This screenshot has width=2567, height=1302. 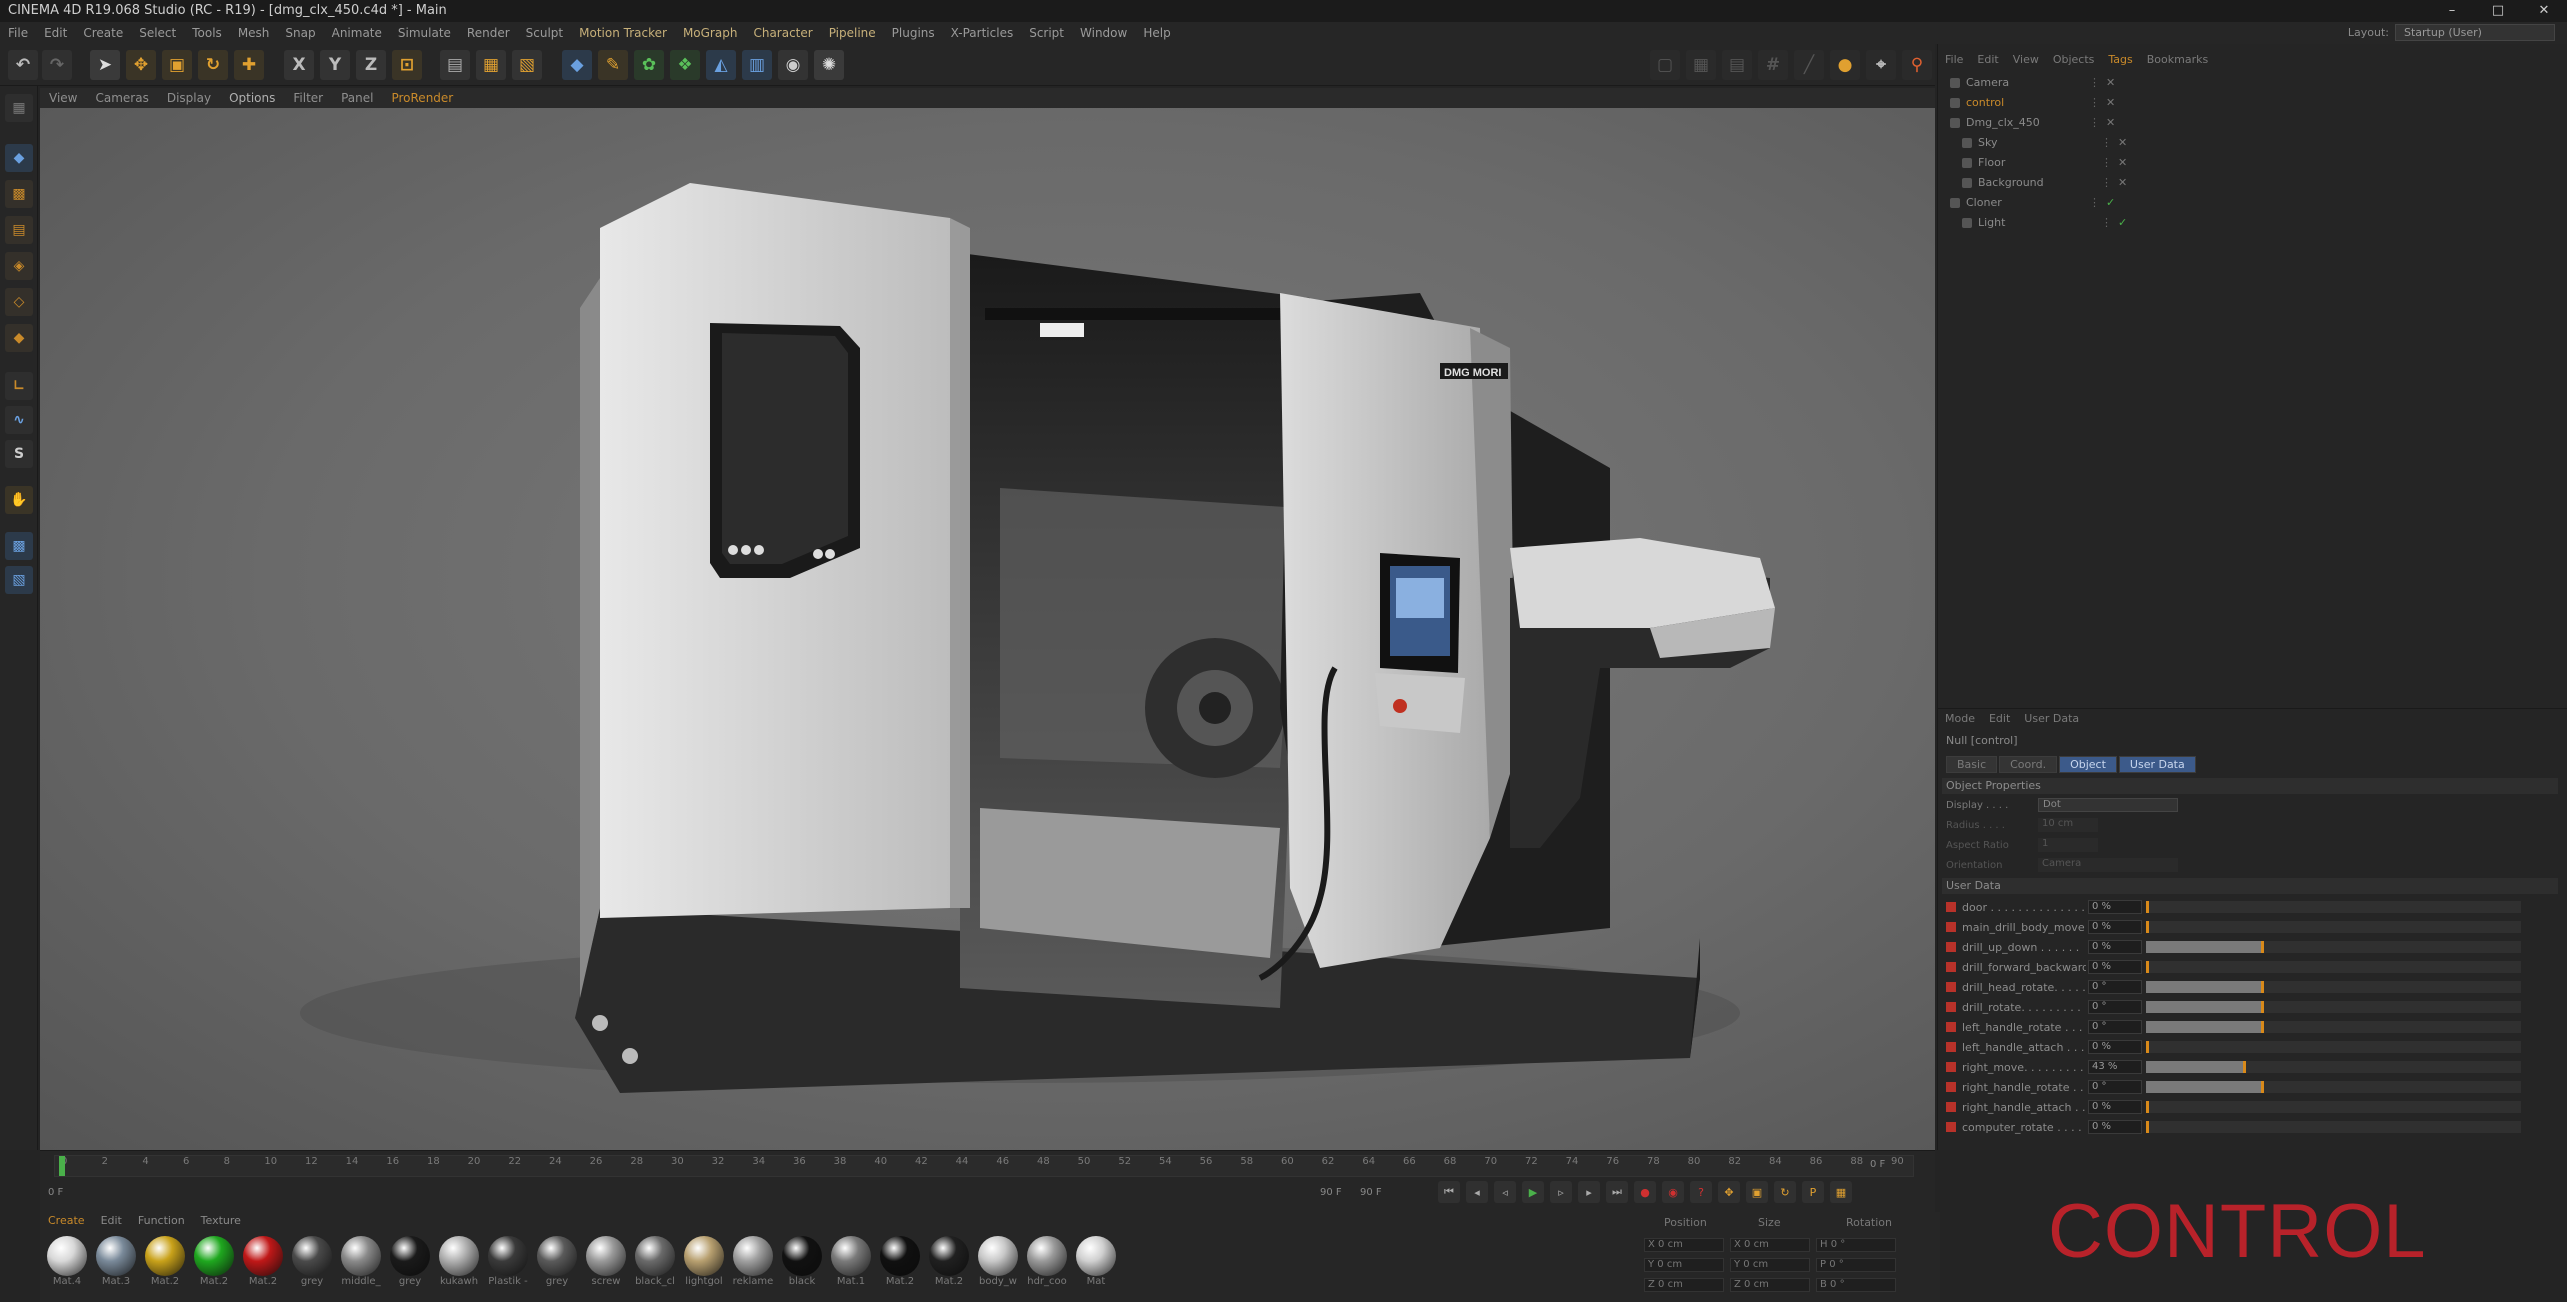 I want to click on display-dropdown: Dot, so click(x=2108, y=805).